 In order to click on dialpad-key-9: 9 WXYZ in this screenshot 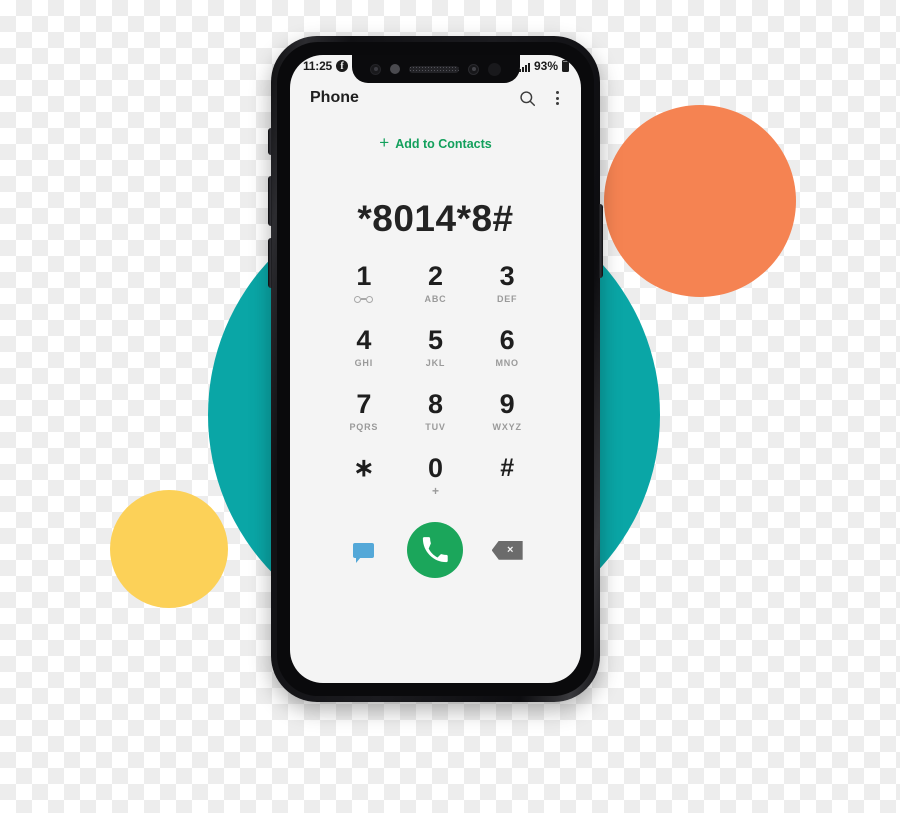, I will do `click(507, 417)`.